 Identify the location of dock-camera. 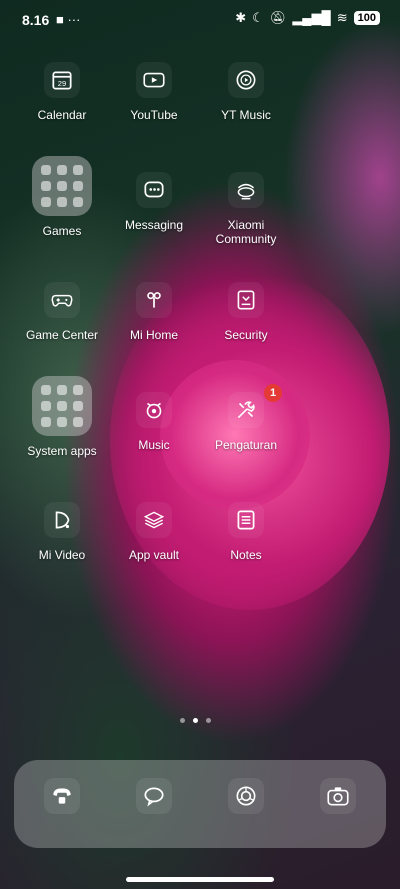
(338, 796).